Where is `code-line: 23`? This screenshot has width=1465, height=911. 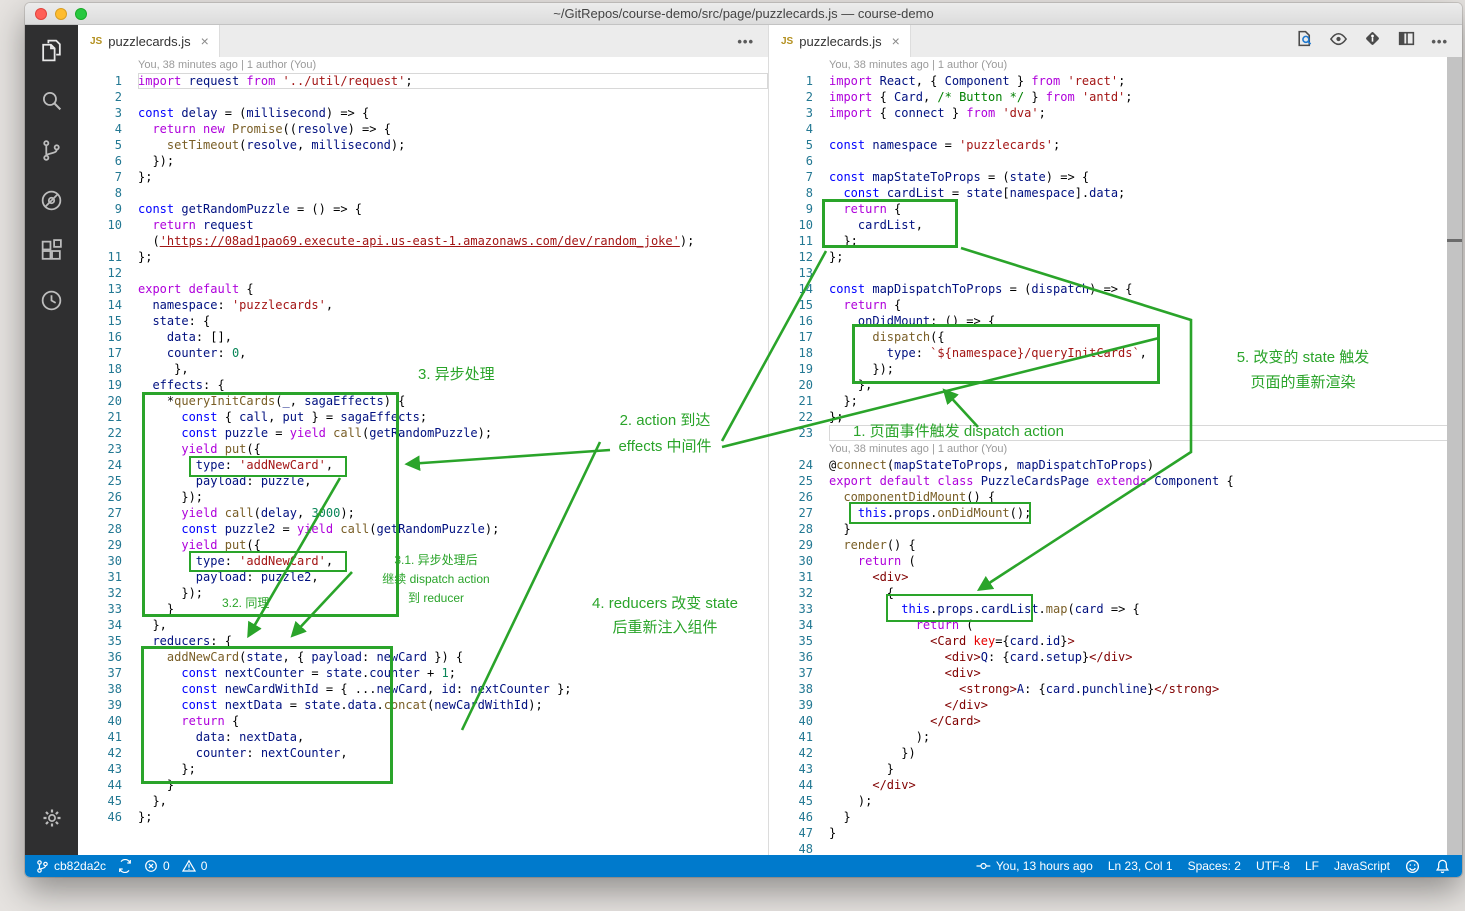
code-line: 23 is located at coordinates (1115, 433).